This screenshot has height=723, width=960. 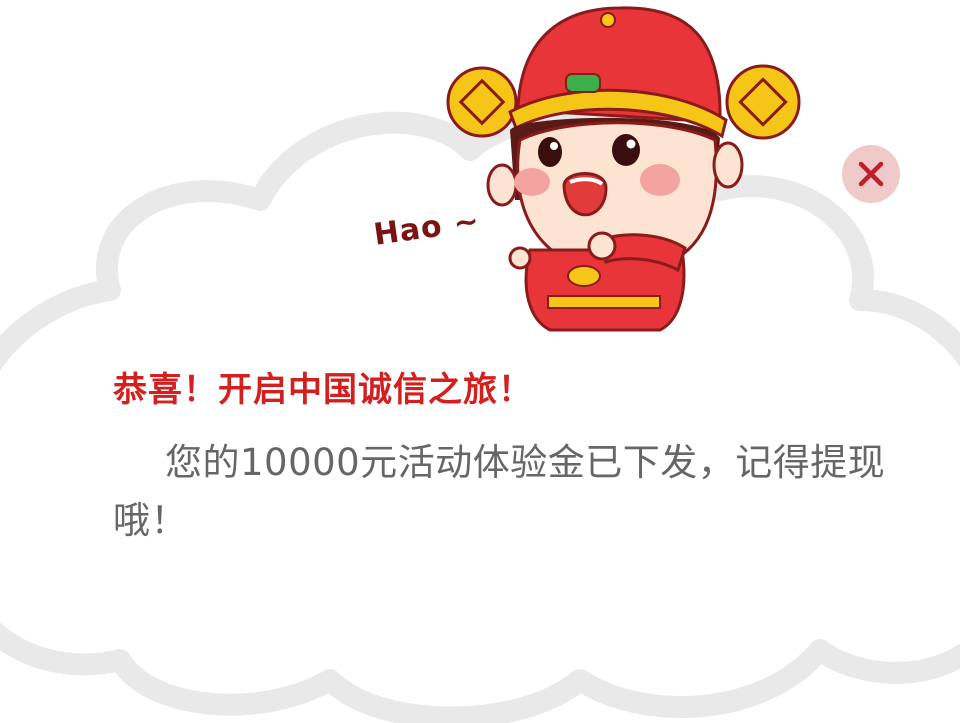 I want to click on reward-message: 您的10000元活动体验金已下发，记得提现哦！, so click(x=499, y=491).